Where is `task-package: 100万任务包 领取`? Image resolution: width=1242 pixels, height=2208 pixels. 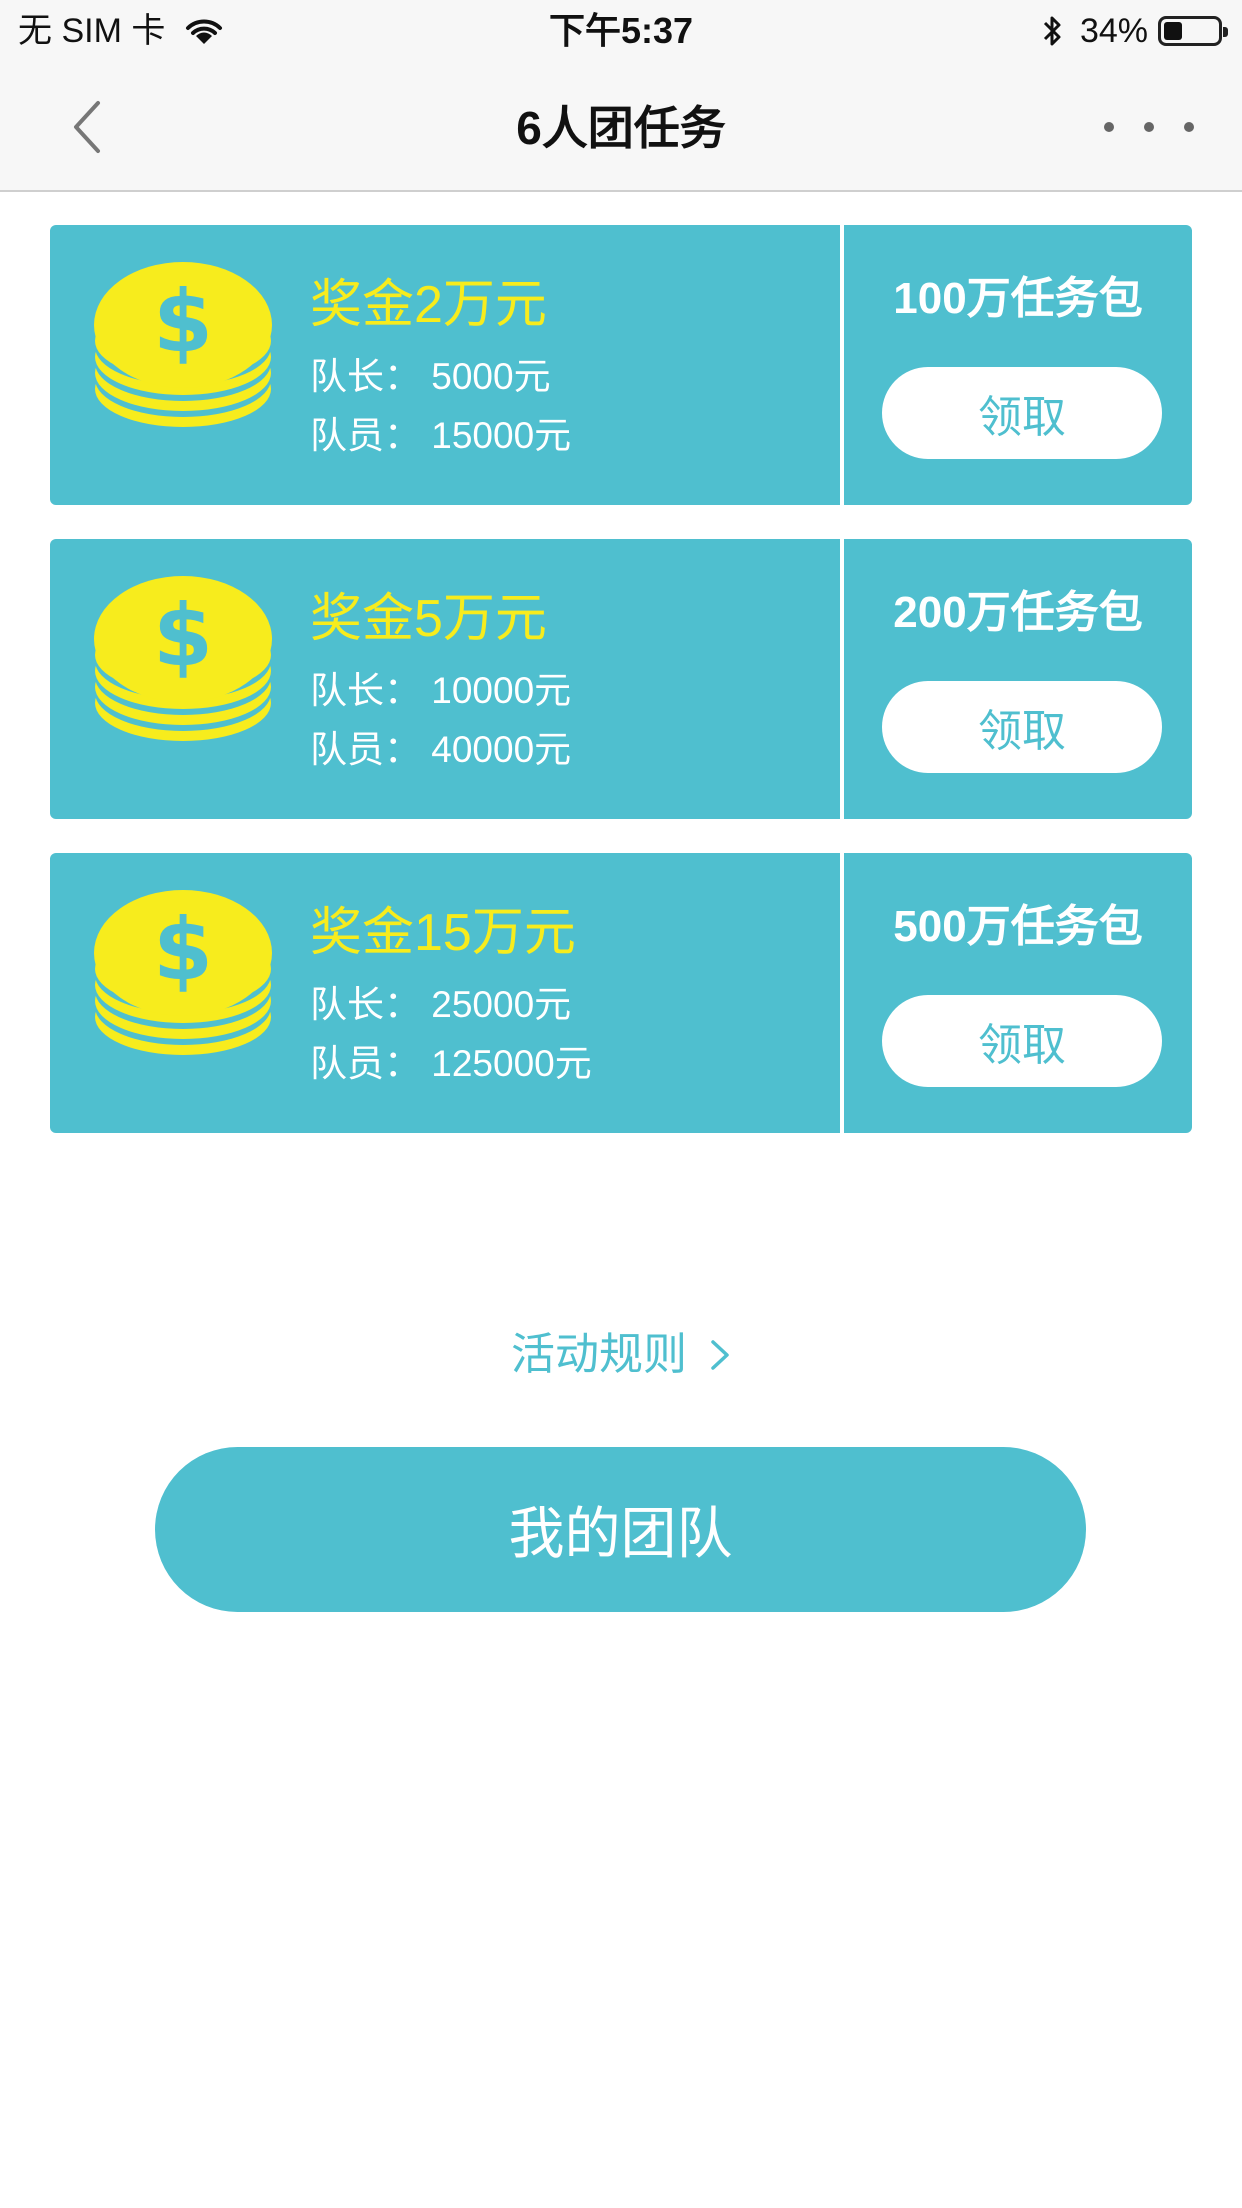
task-package: 100万任务包 领取 is located at coordinates (1018, 365).